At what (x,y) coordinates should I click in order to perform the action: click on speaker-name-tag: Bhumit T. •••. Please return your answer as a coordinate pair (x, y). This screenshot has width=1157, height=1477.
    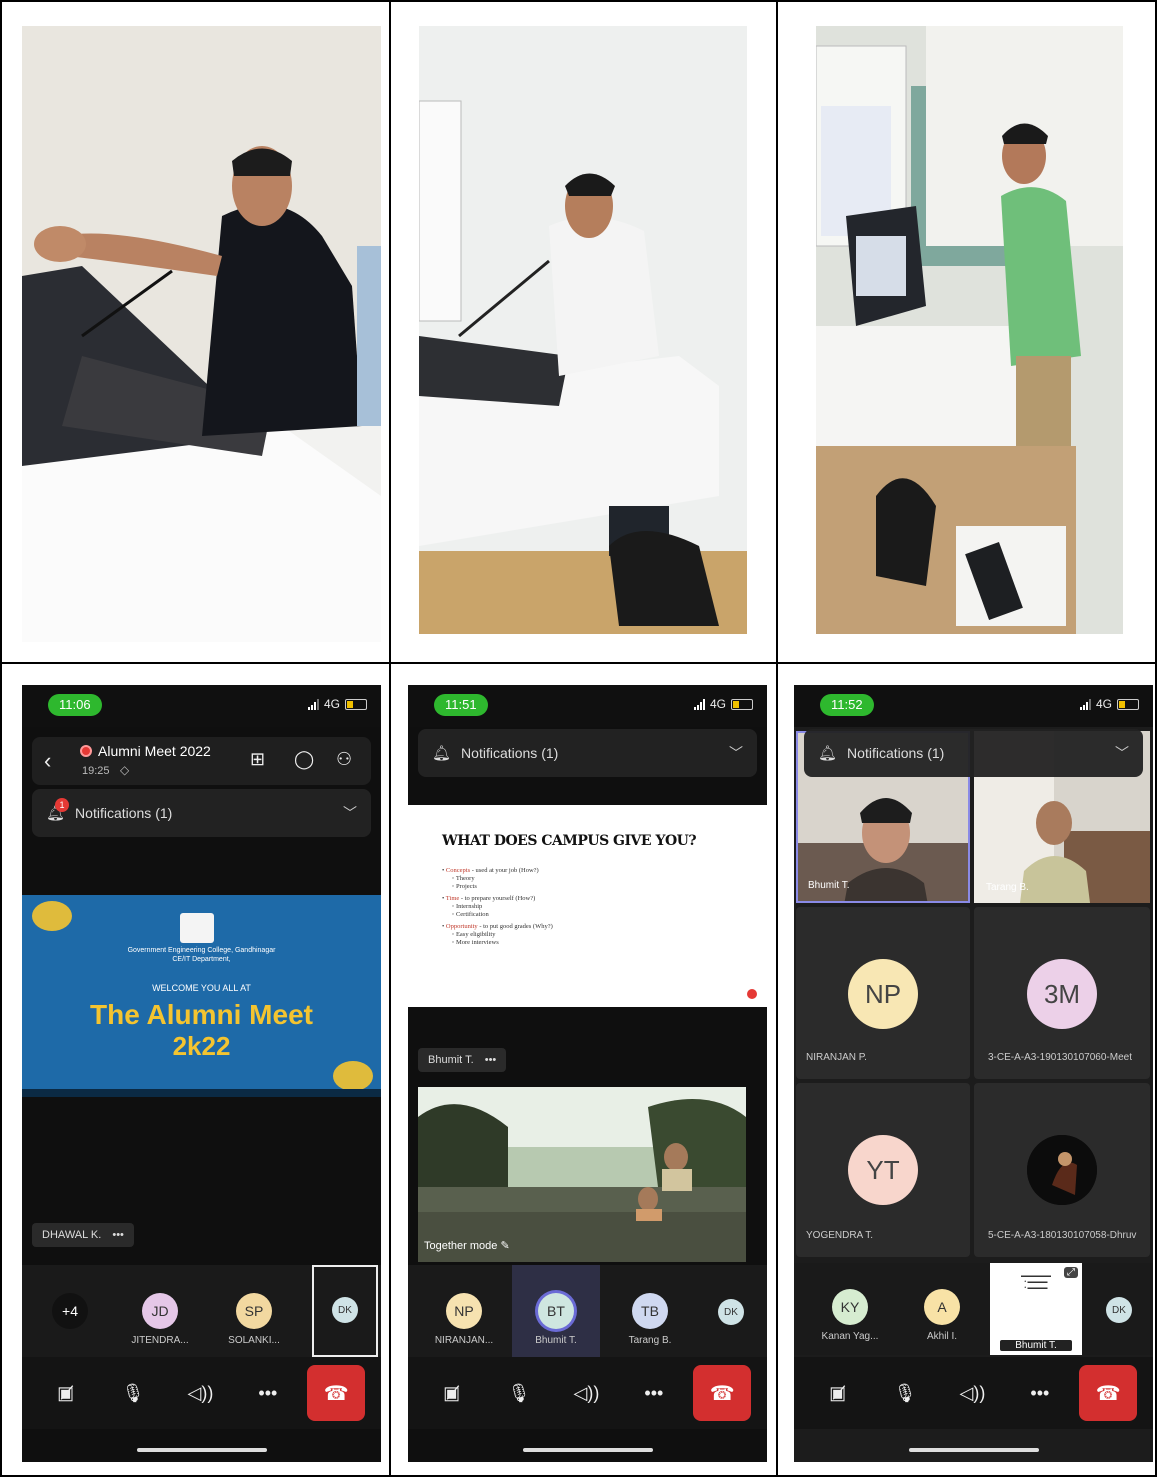
    Looking at the image, I should click on (462, 1060).